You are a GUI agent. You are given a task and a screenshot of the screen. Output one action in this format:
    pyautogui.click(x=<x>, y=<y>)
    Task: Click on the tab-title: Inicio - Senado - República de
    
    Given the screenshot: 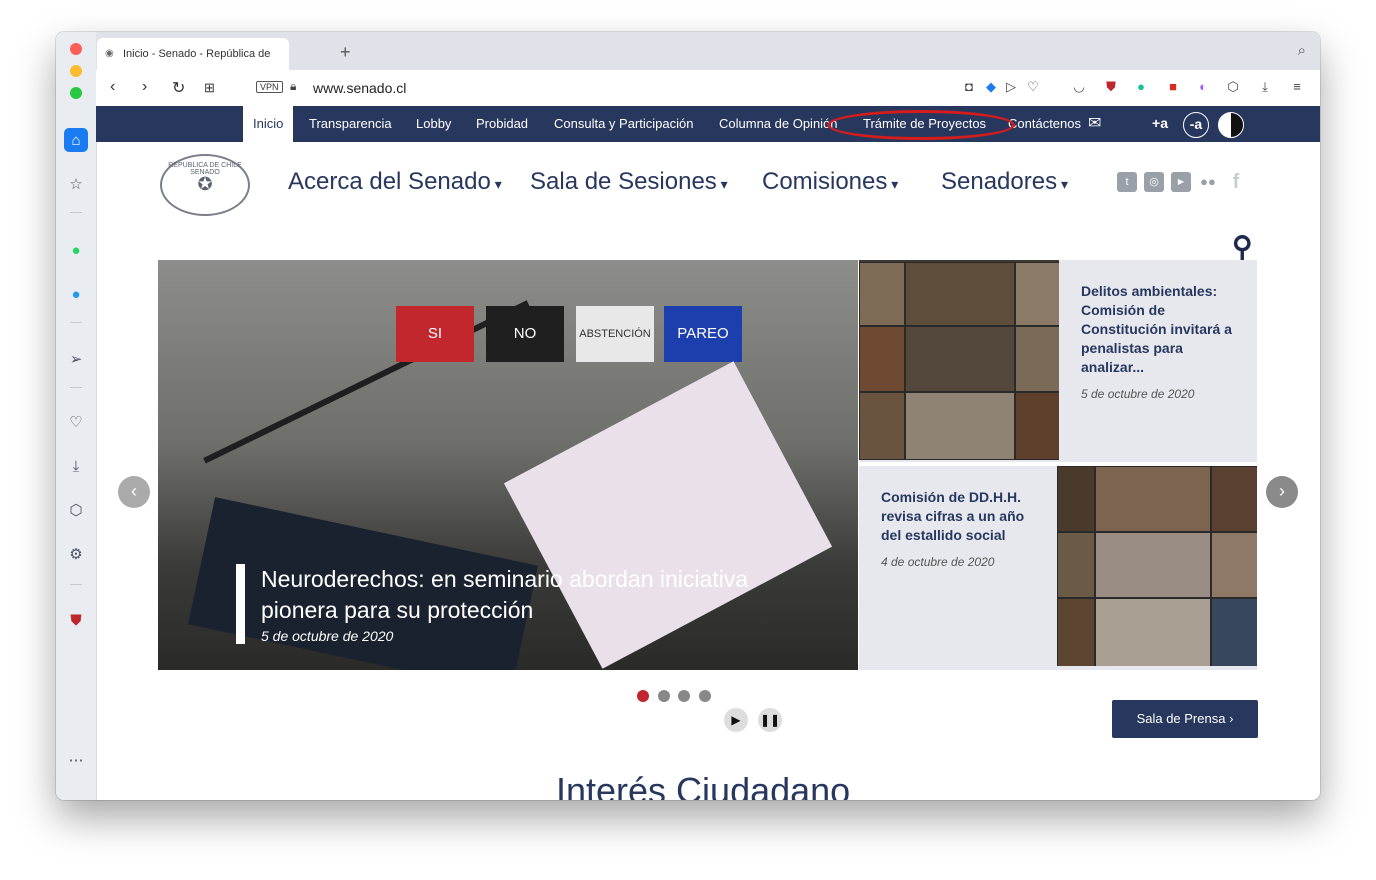 What is the action you would take?
    pyautogui.click(x=197, y=54)
    